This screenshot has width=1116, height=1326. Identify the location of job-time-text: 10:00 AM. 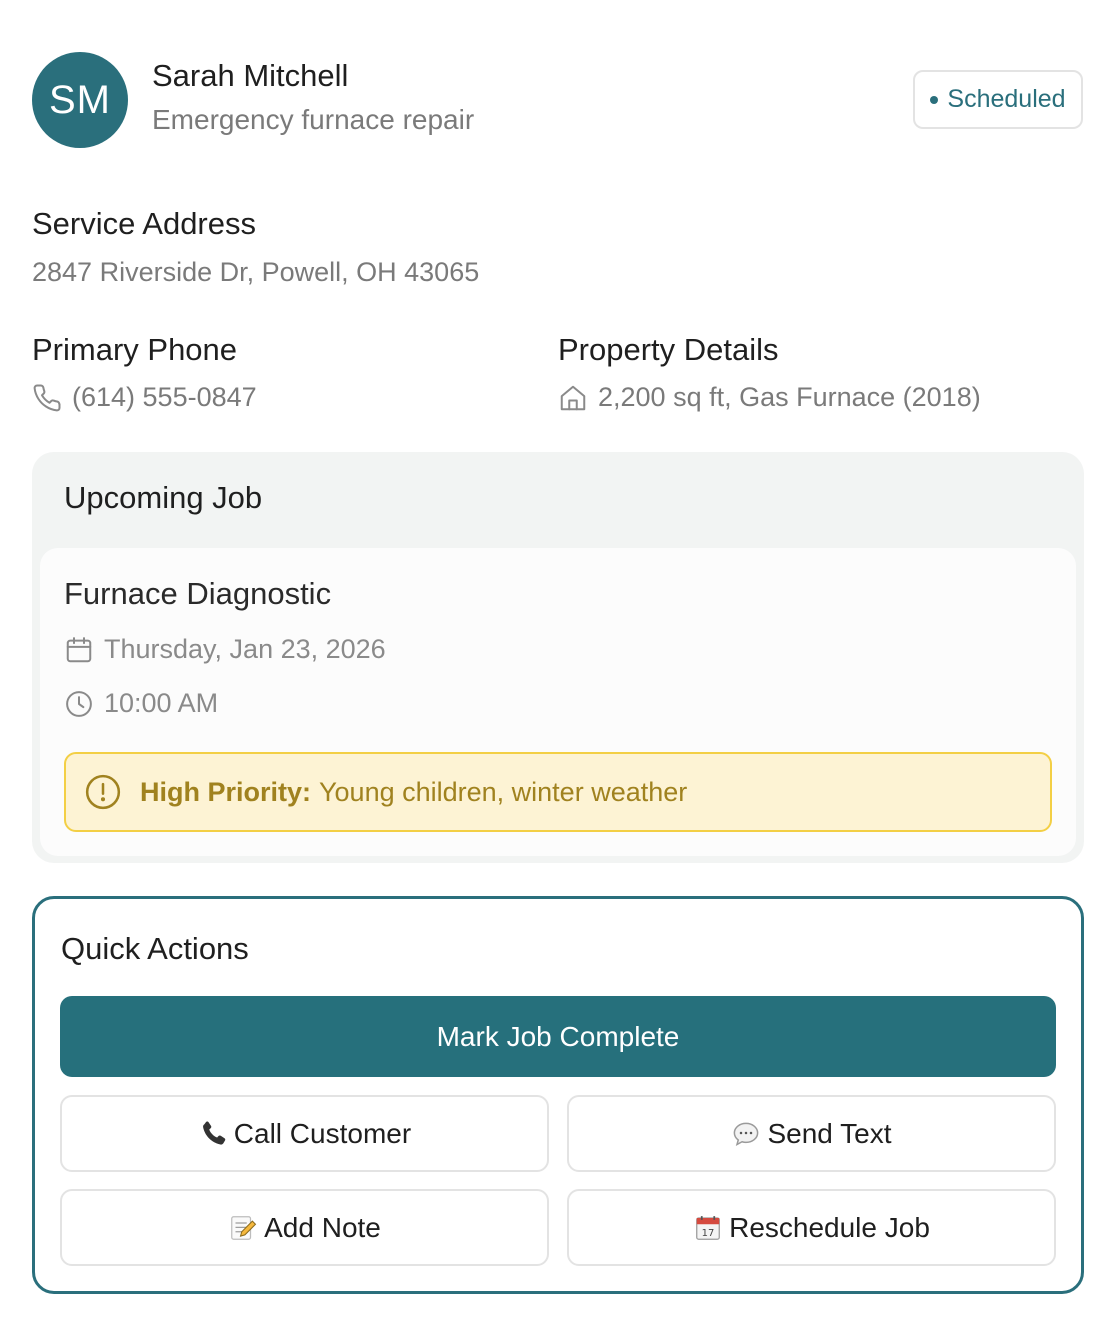
(161, 703).